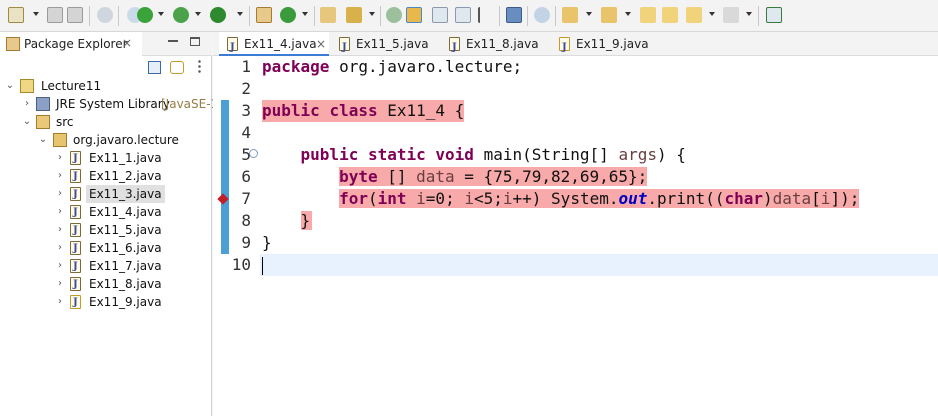 The image size is (938, 416). What do you see at coordinates (106, 86) in the screenshot?
I see `tree-item-project: ⌄ Lecture11` at bounding box center [106, 86].